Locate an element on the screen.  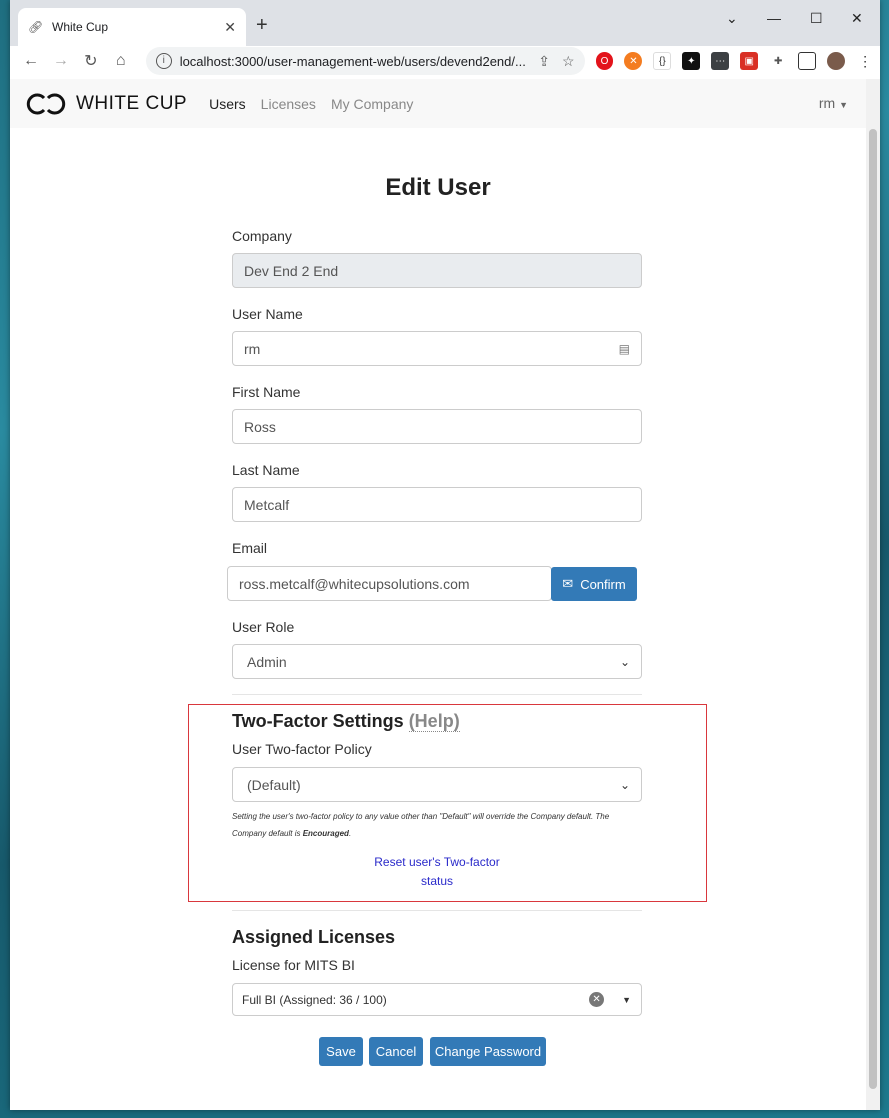
tab-strip: 🔗︎ White Cup ✕ + ⌄ — ☐ ✕ is located at coordinates (445, 23).